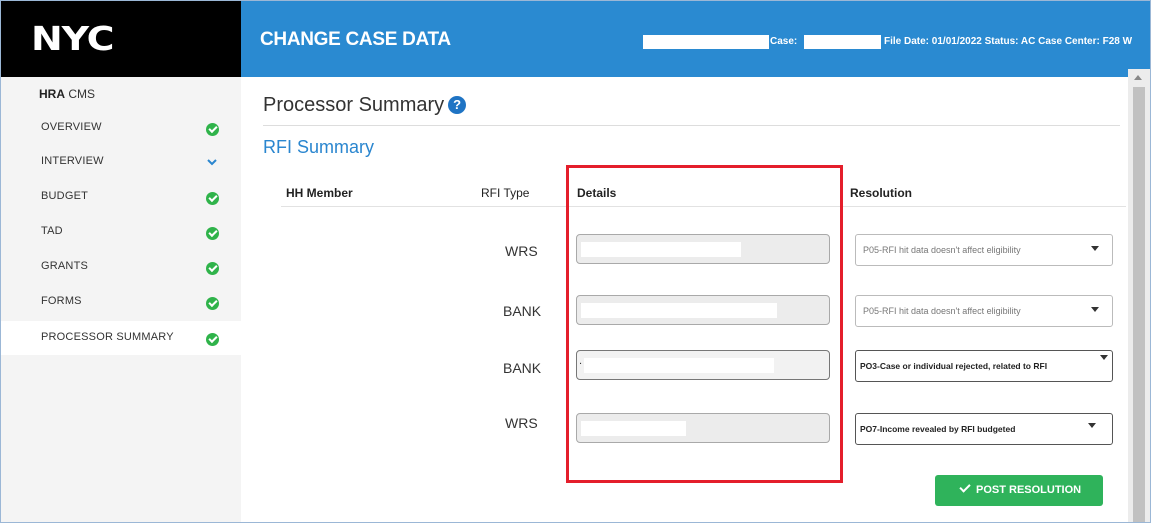 Image resolution: width=1151 pixels, height=523 pixels. I want to click on sidebar-item-tad: TAD, so click(121, 232).